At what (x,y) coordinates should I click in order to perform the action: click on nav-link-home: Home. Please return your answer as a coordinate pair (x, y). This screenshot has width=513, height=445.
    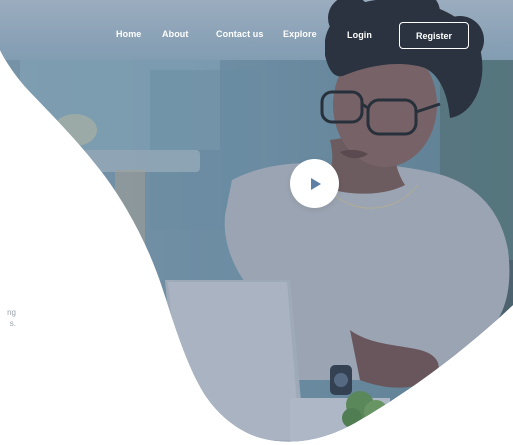
    Looking at the image, I should click on (128, 34).